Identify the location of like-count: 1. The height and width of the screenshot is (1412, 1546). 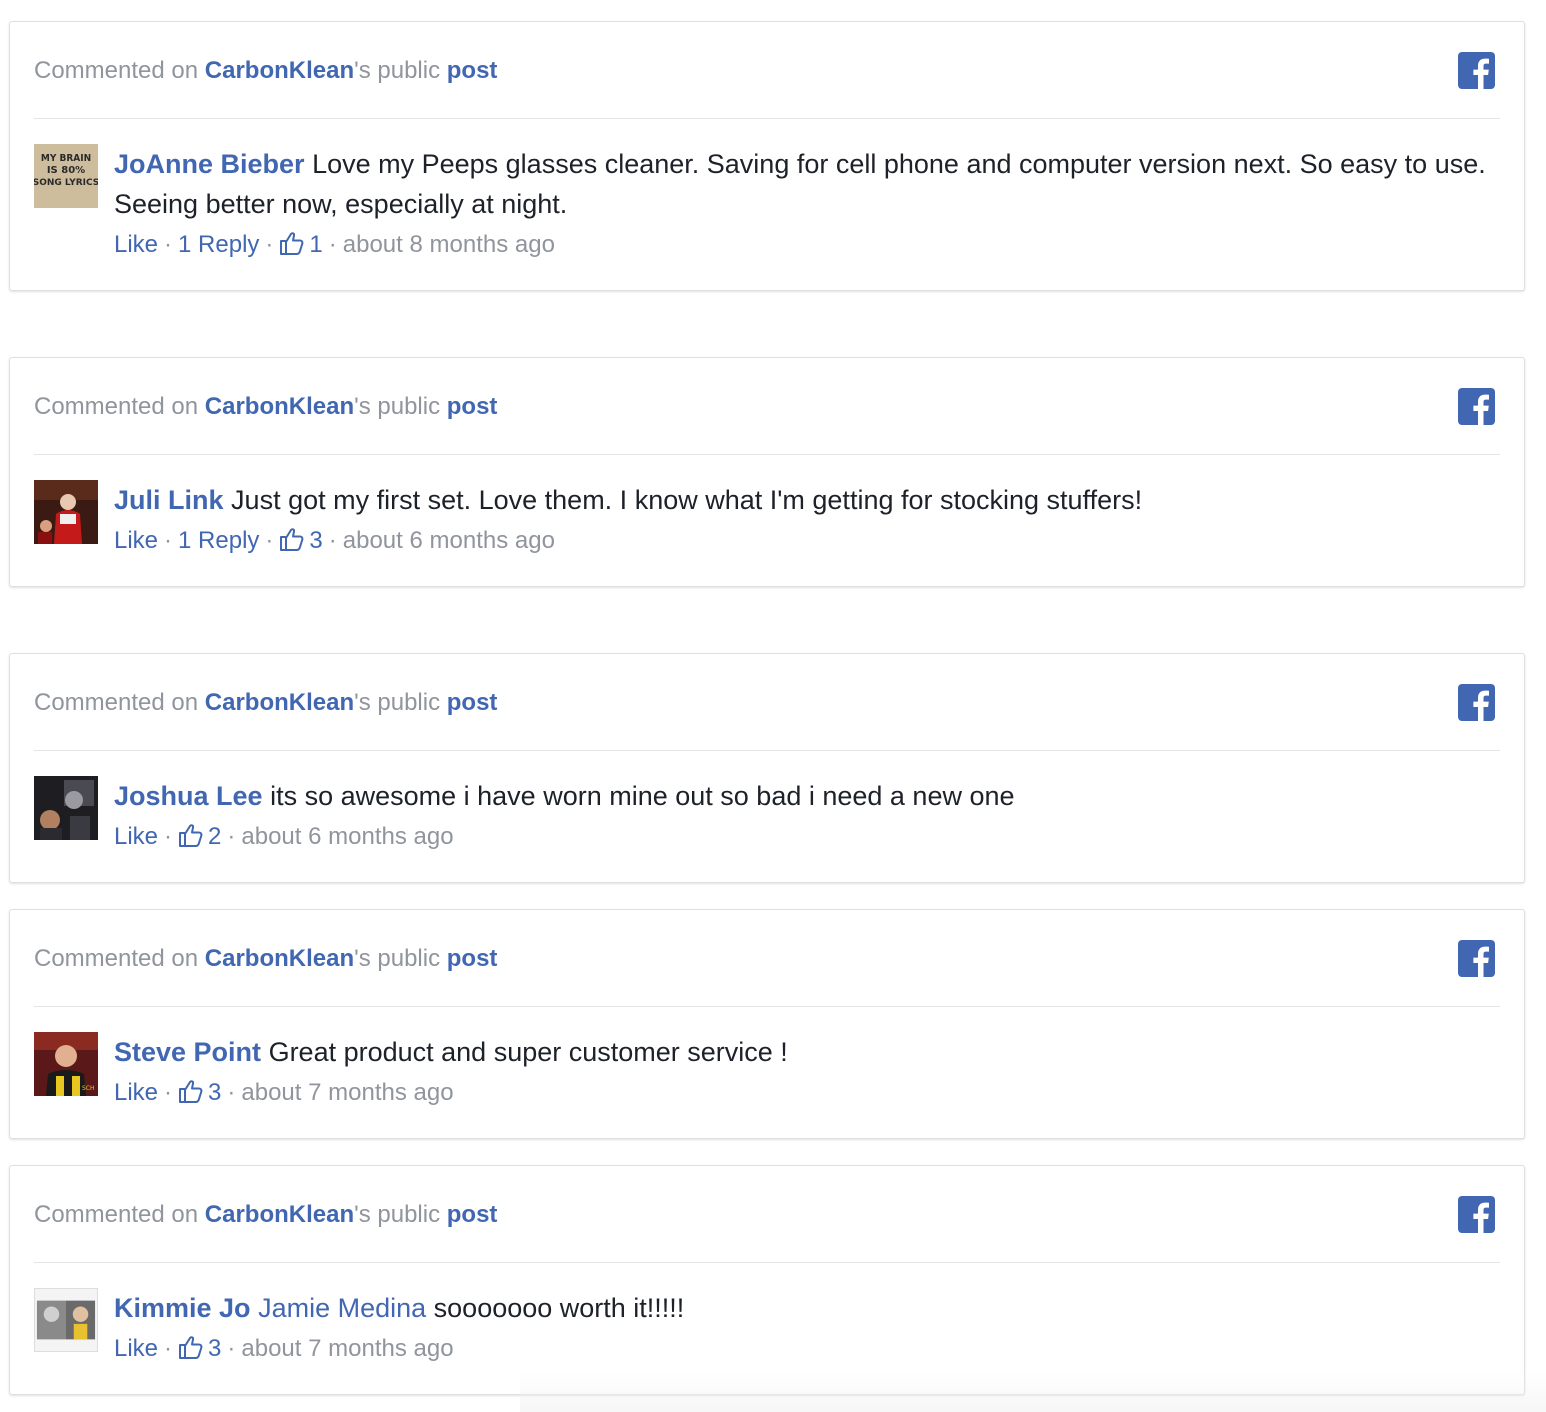
(301, 244).